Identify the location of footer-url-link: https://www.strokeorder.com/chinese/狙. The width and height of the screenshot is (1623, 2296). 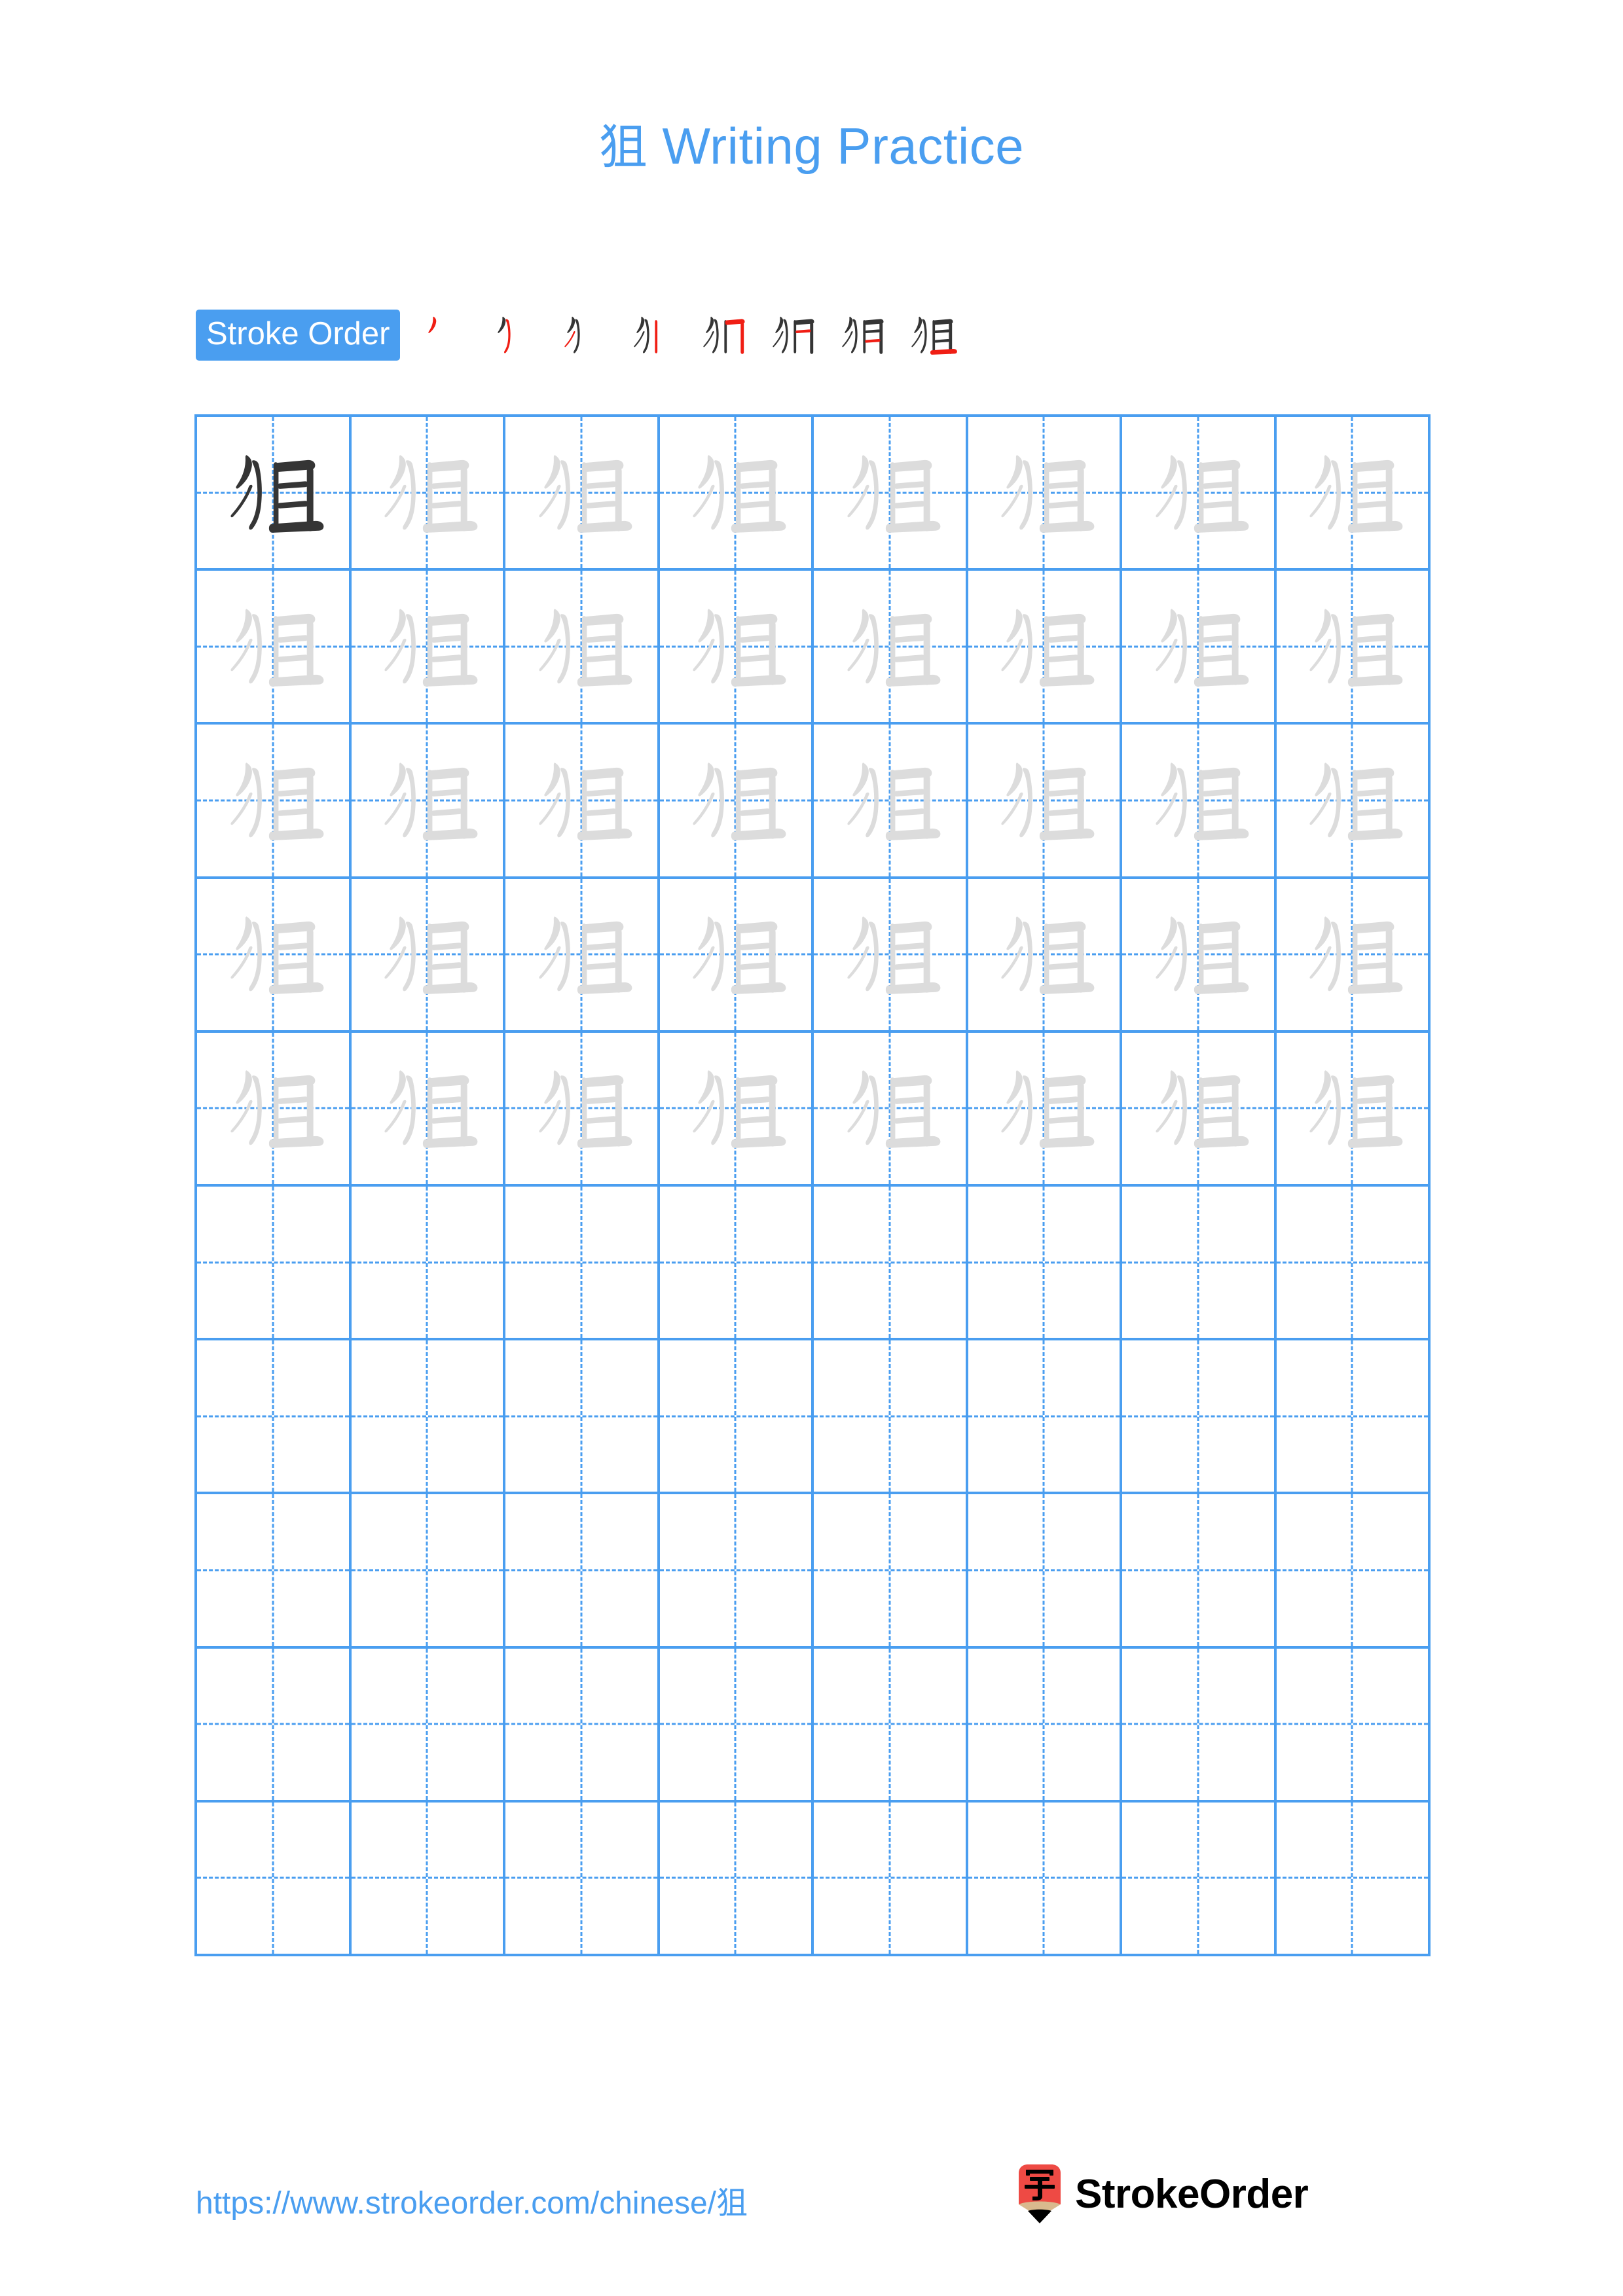
(472, 2200).